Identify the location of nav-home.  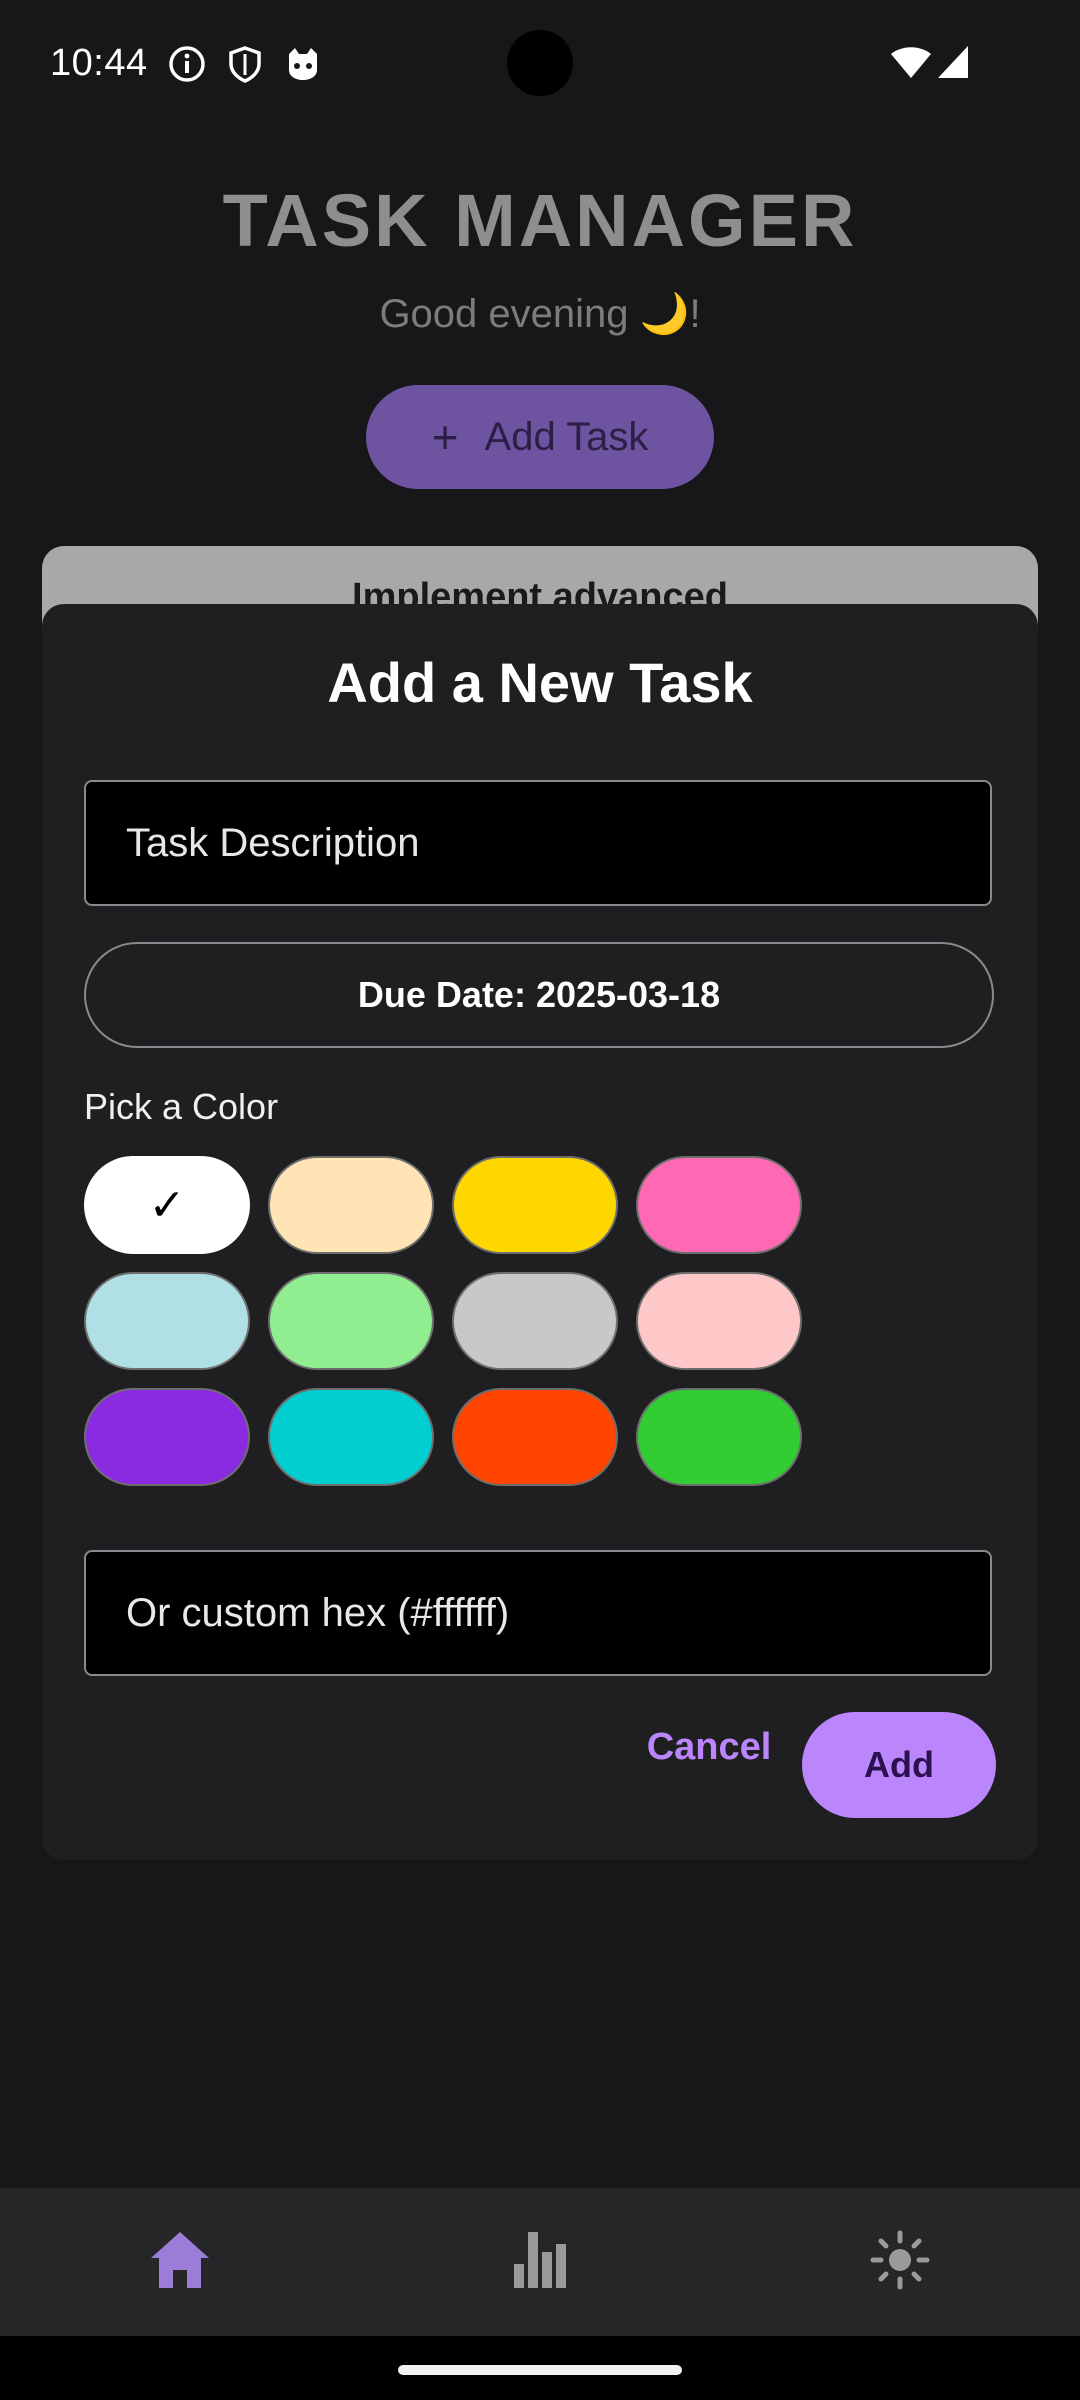
(180, 2262).